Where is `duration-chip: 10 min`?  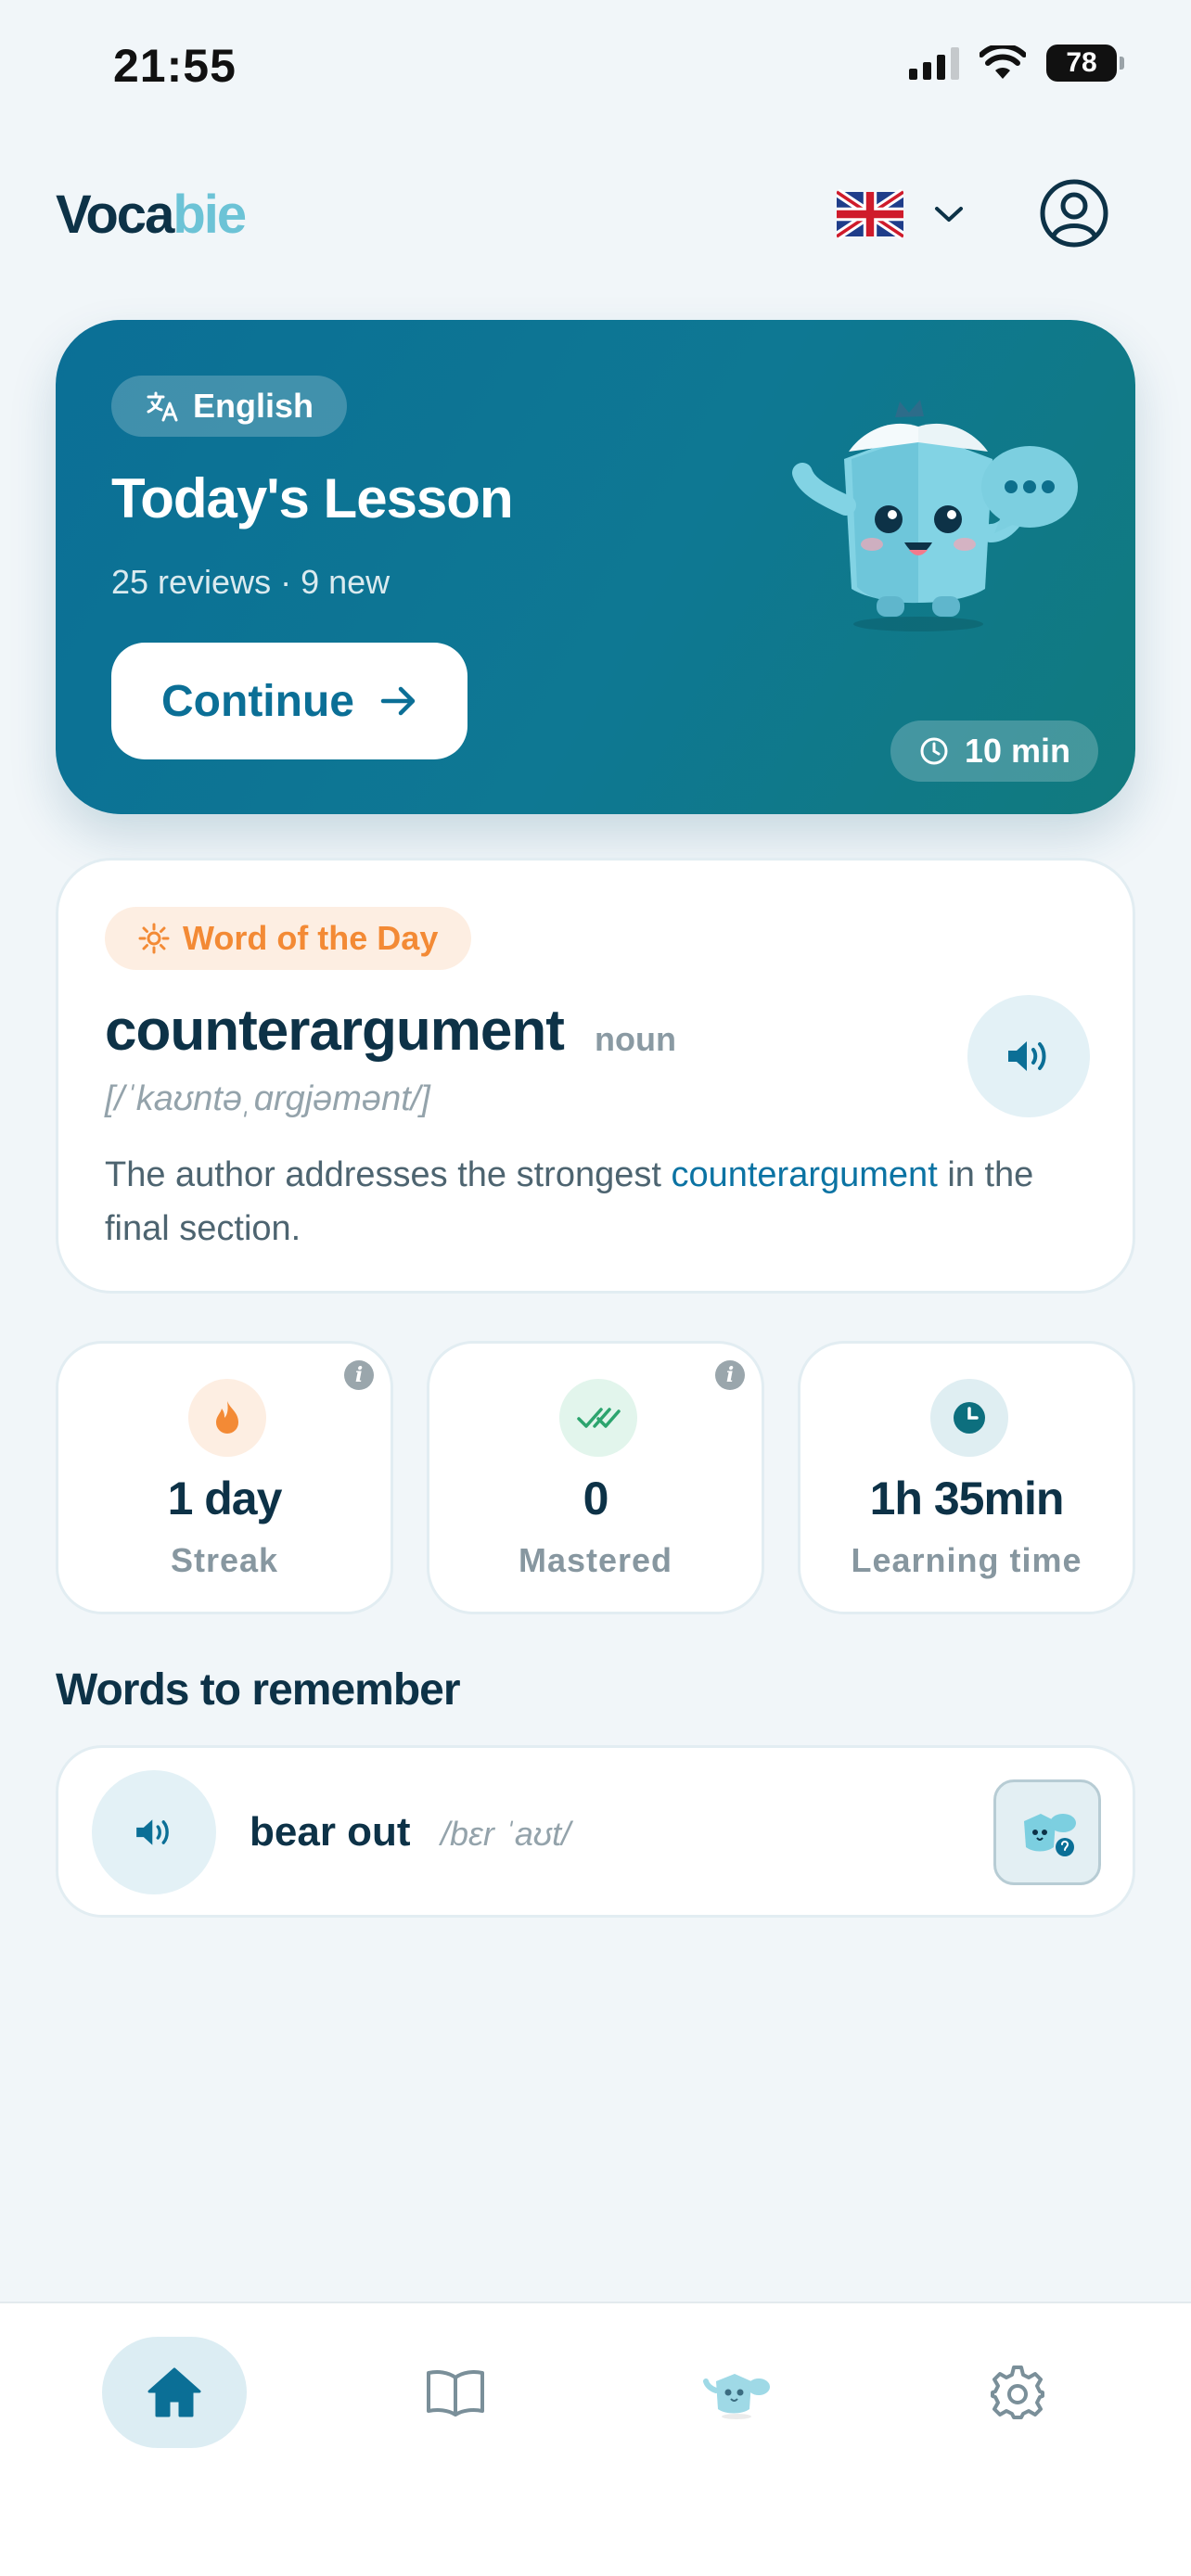 duration-chip: 10 min is located at coordinates (995, 752).